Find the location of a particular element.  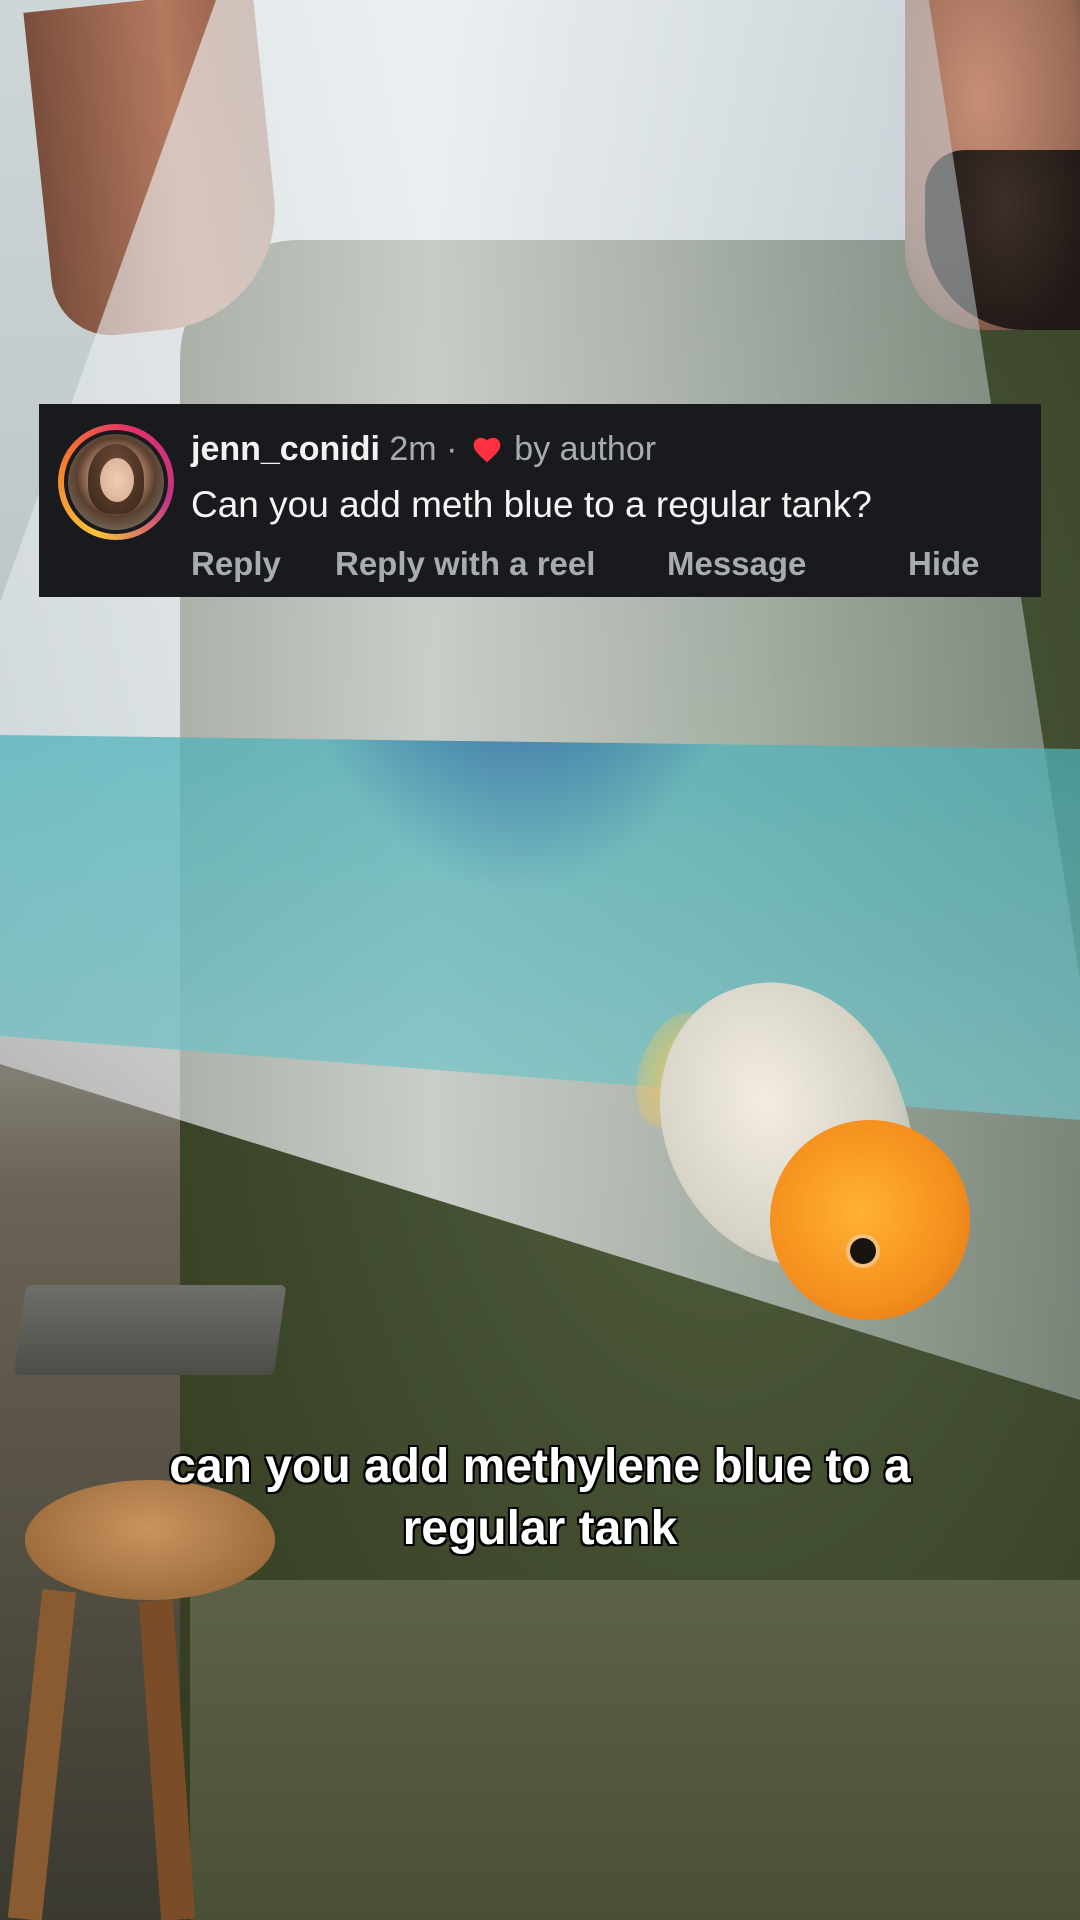

hide-button: Hide is located at coordinates (944, 564).